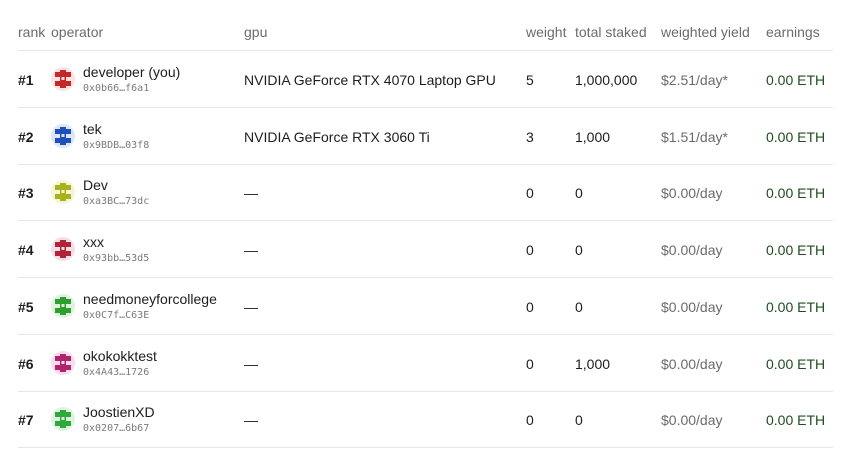 The image size is (843, 455). I want to click on operator-address: 0x4A43…1726, so click(116, 372).